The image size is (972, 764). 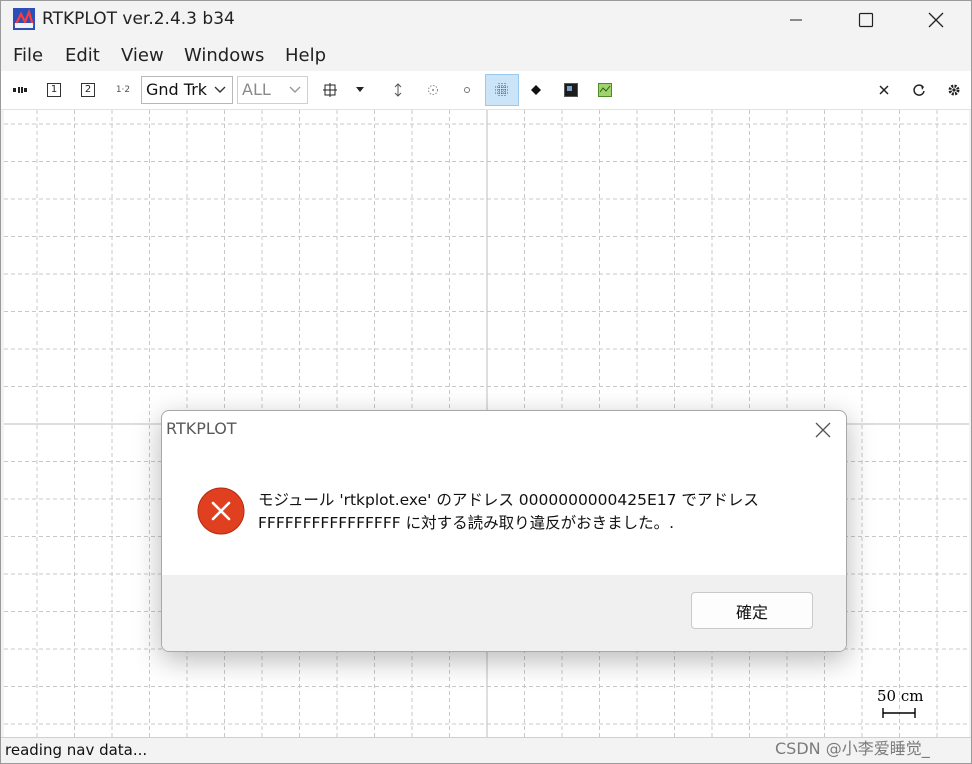 I want to click on title-bar: RTKPLOT ver.2.4.3 b34, so click(x=486, y=20).